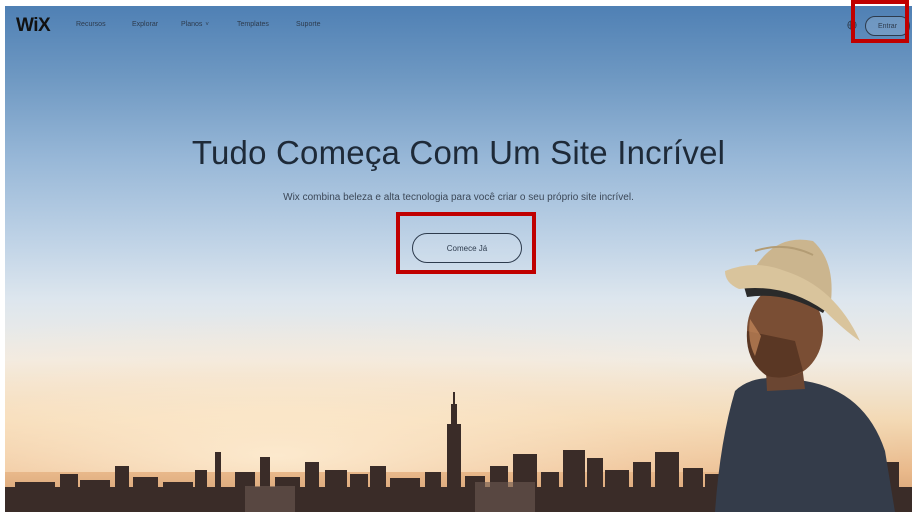 The image size is (912, 515). I want to click on man-with-hat-image, so click(805, 375).